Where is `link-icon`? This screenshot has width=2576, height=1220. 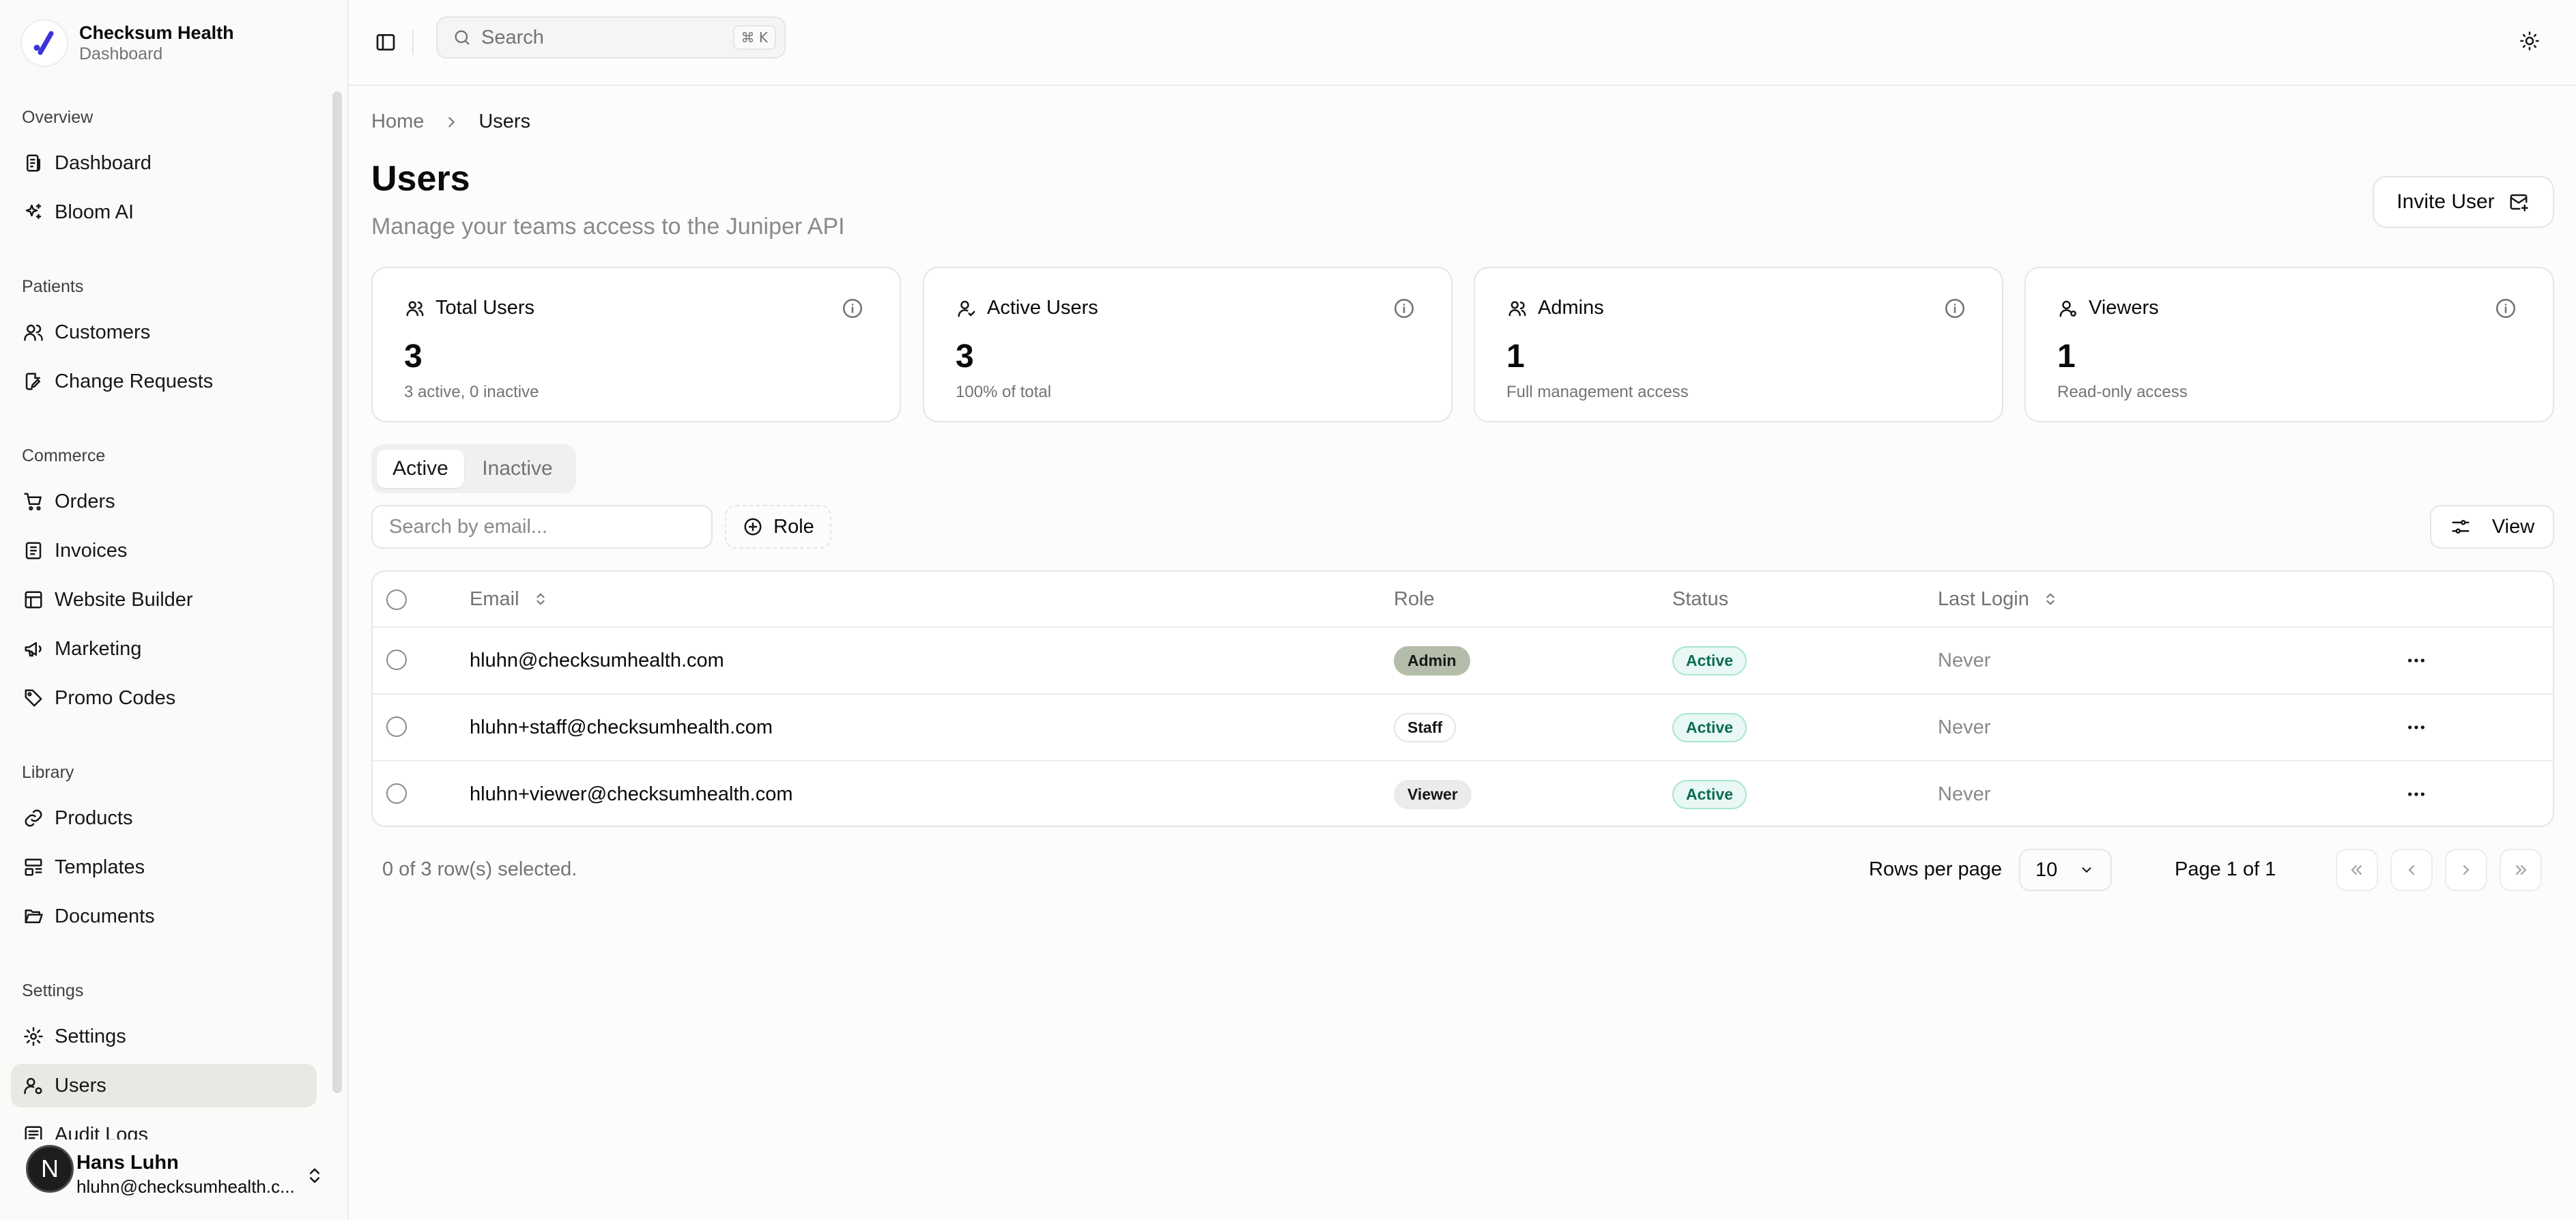 link-icon is located at coordinates (33, 818).